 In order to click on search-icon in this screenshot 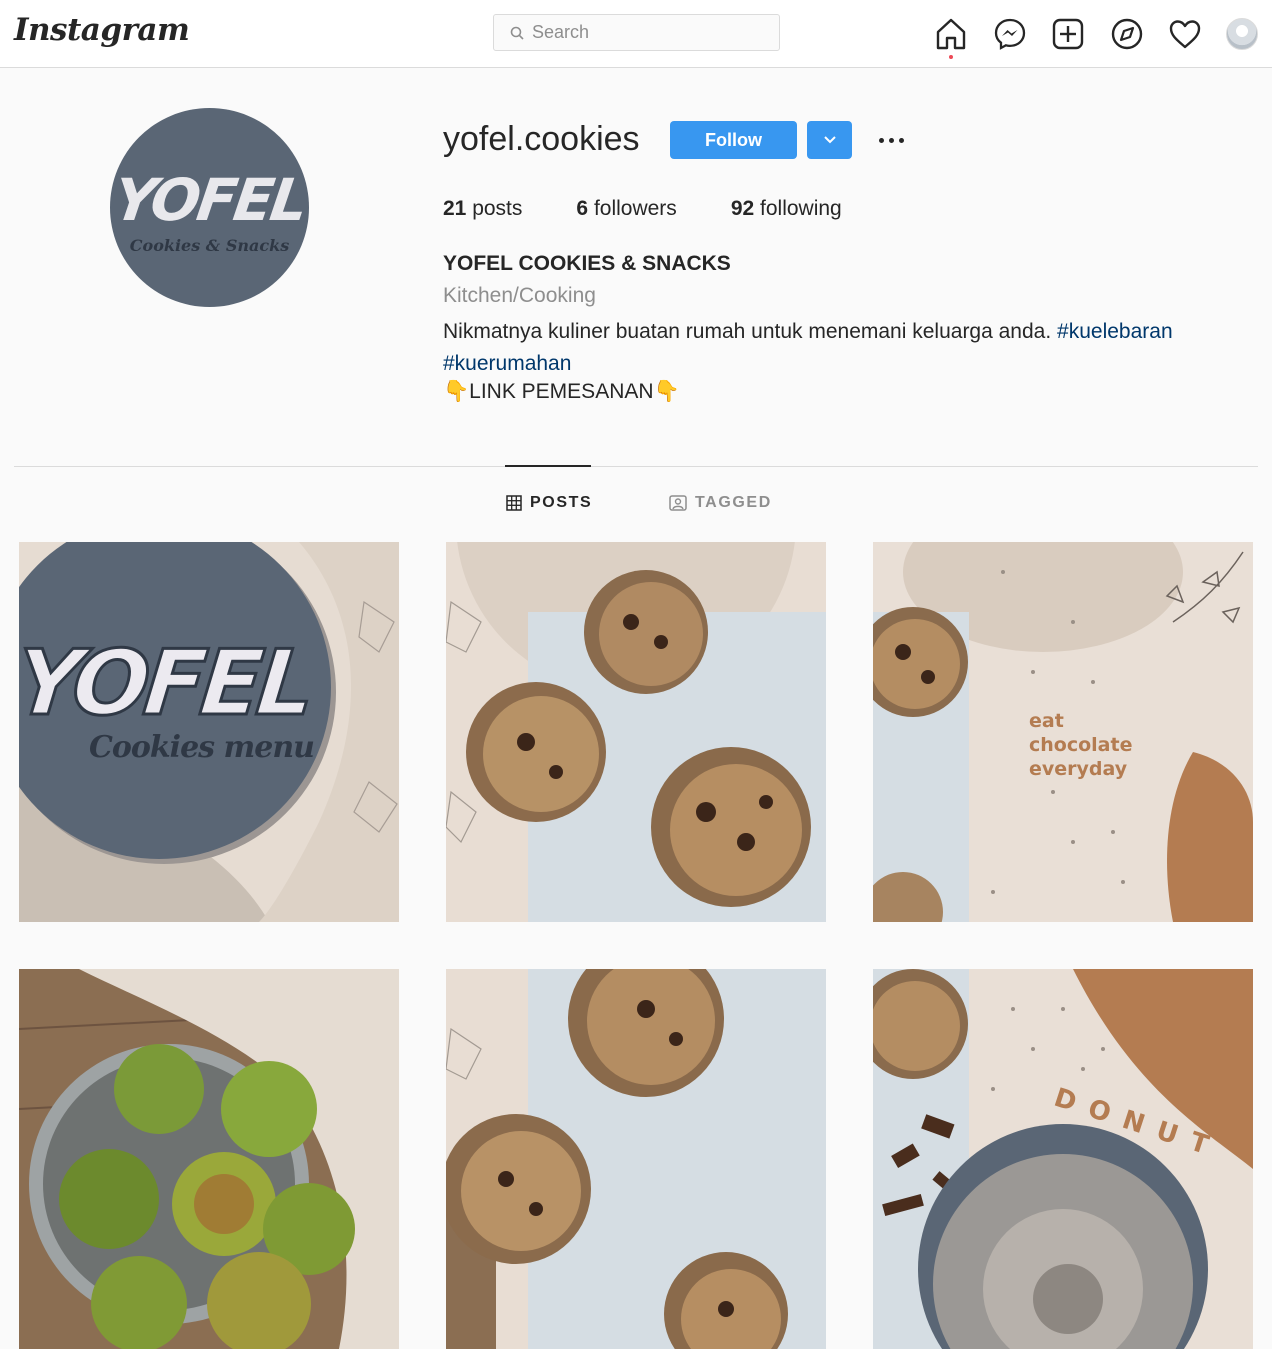, I will do `click(517, 33)`.